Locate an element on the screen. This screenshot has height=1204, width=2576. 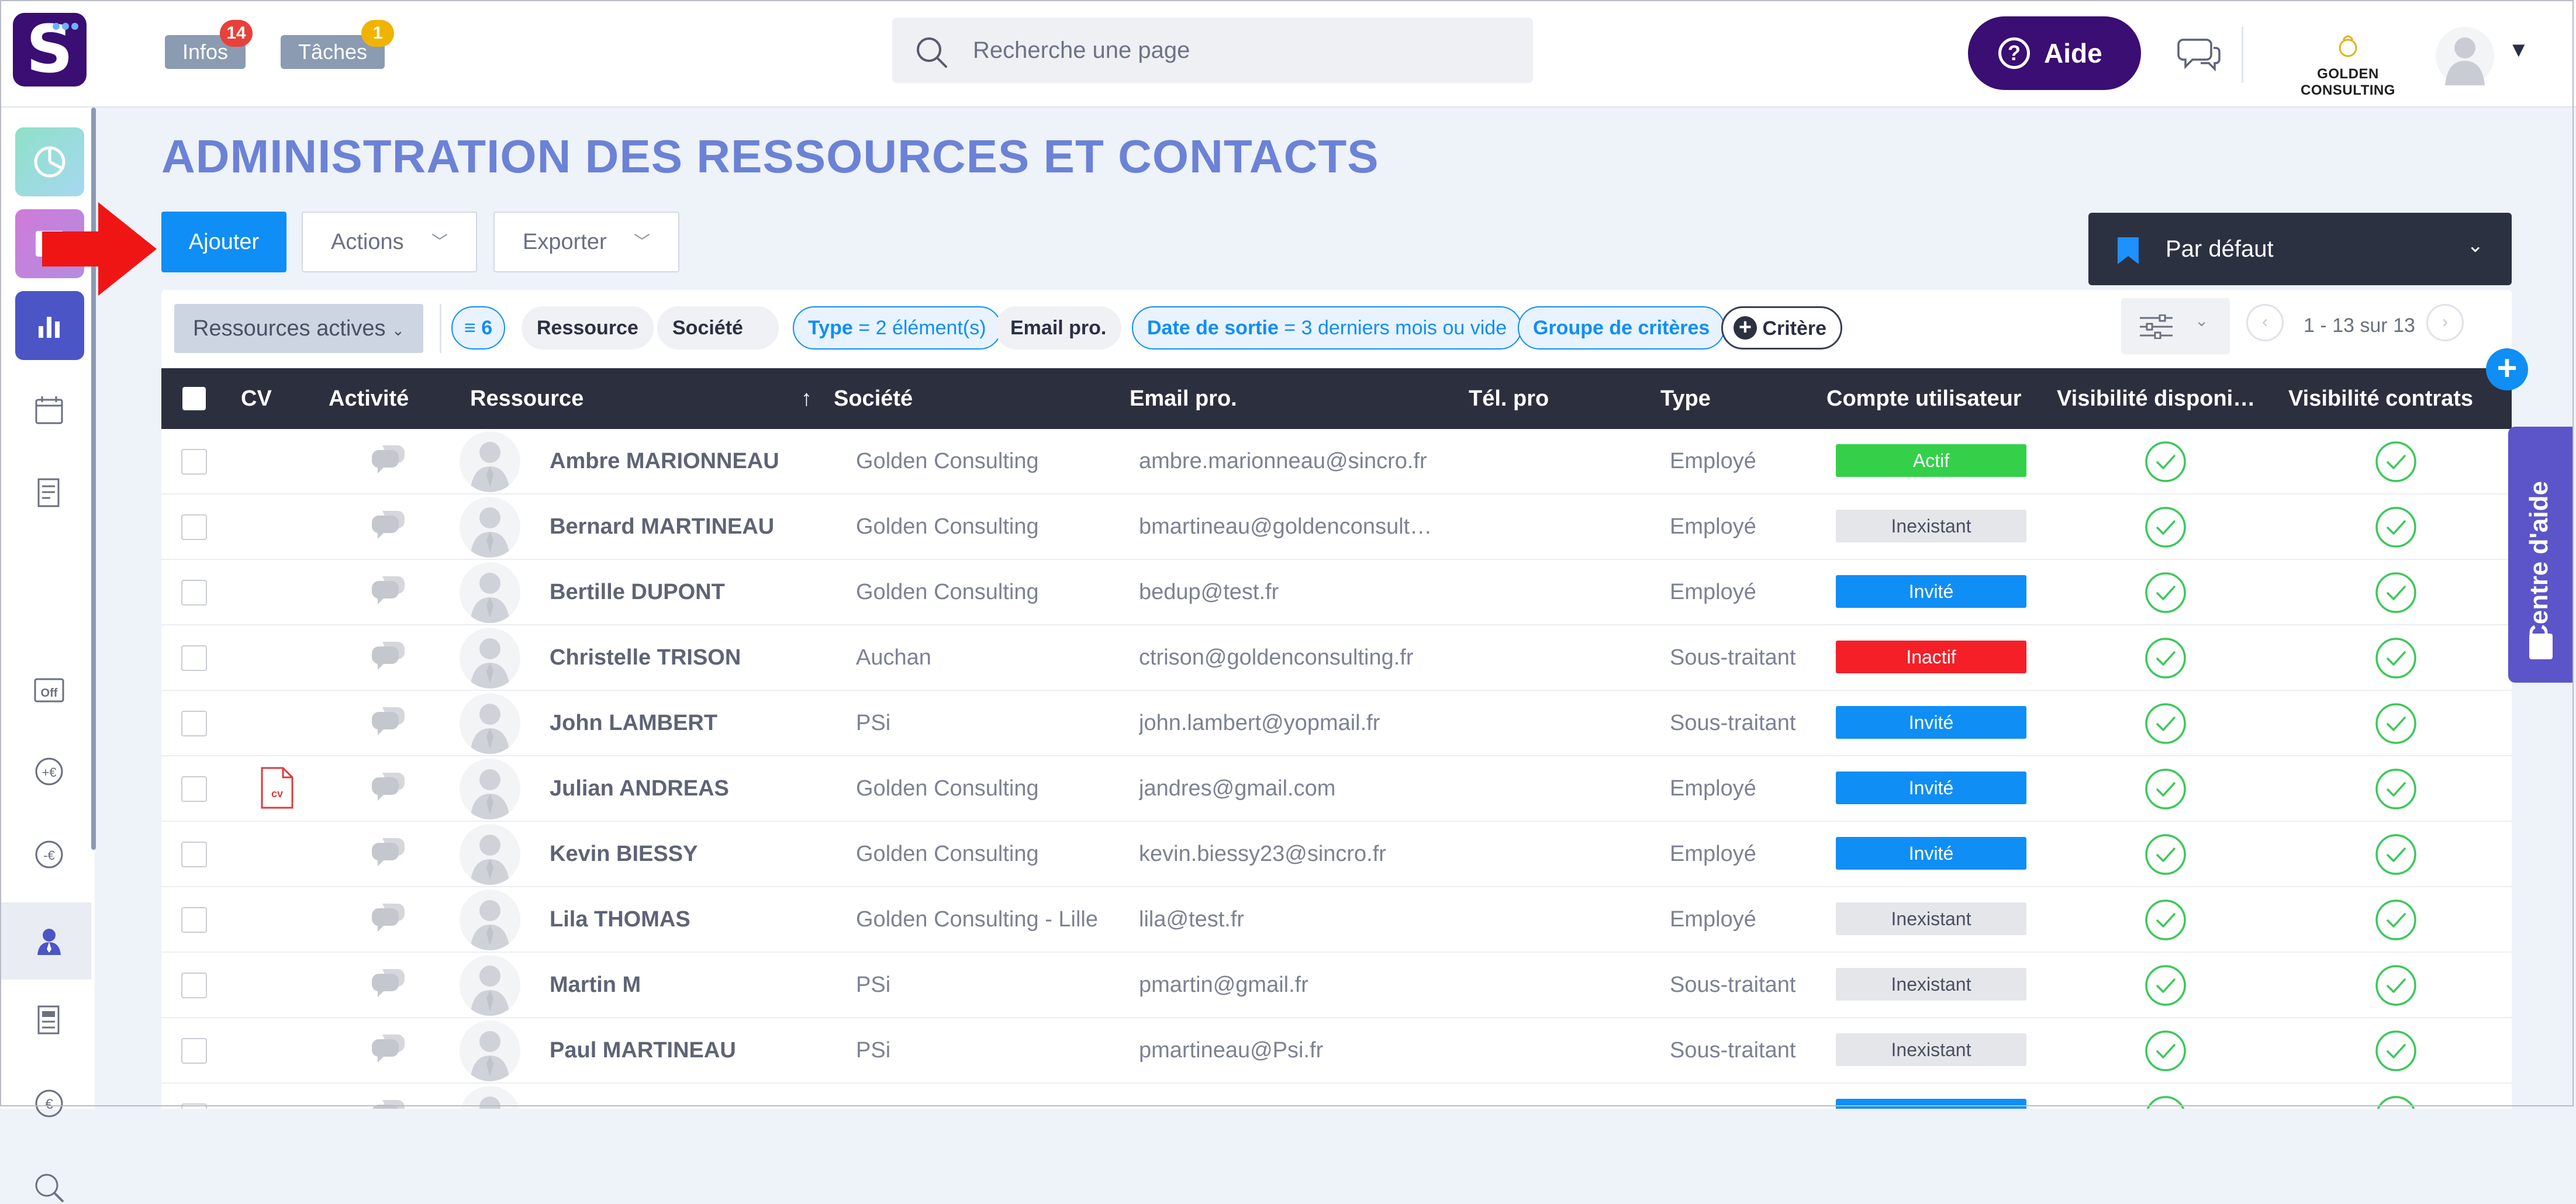
chat-icon is located at coordinates (2199, 55).